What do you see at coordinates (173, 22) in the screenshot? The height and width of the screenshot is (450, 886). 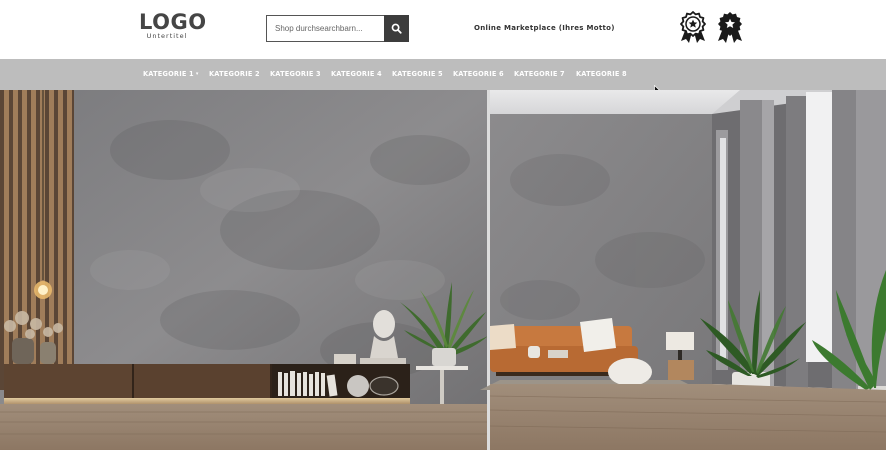 I see `logo-title: LOGO` at bounding box center [173, 22].